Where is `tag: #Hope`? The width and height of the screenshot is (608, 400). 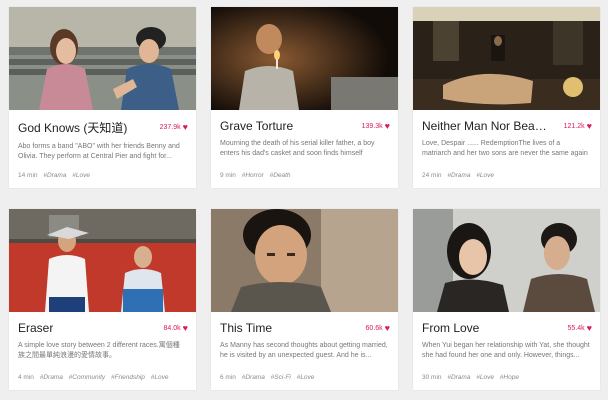
tag: #Hope is located at coordinates (509, 377).